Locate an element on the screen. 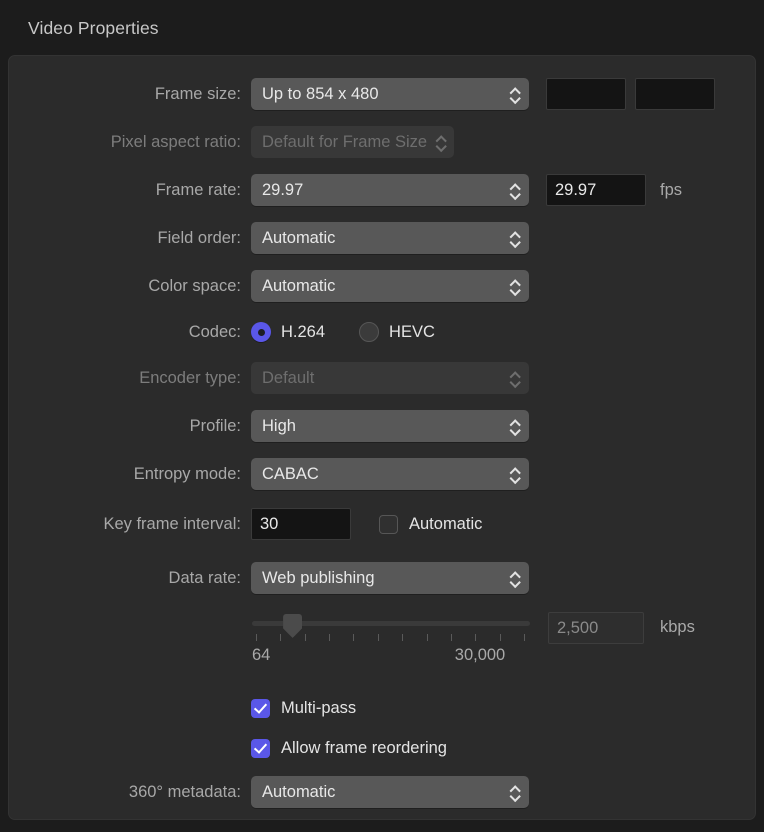  field-order-label: Field order: is located at coordinates (199, 237).